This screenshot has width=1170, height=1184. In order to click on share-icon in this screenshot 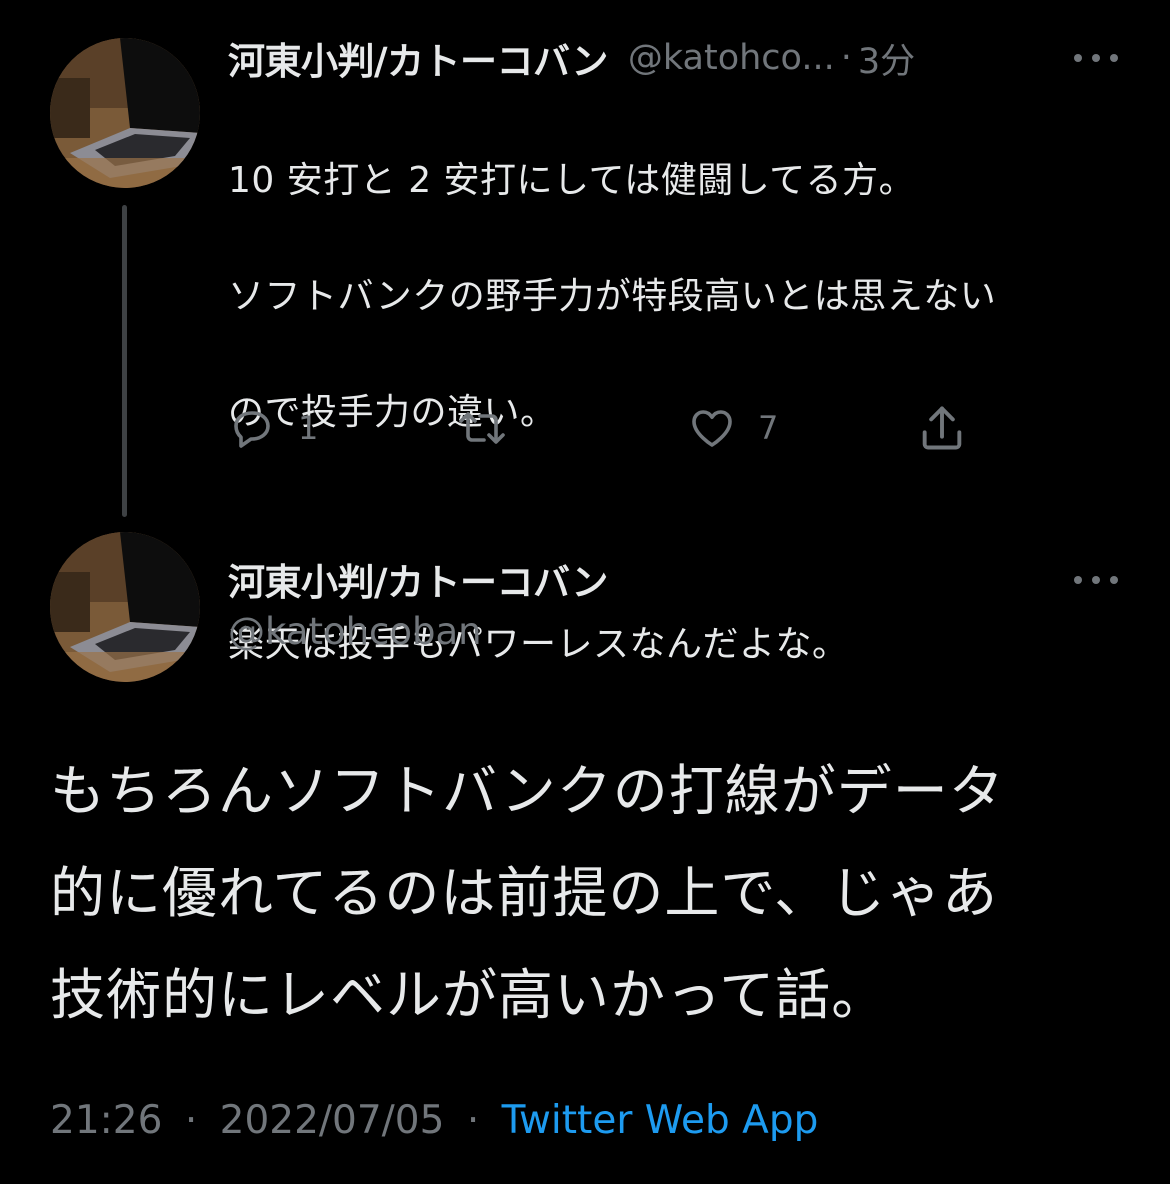, I will do `click(942, 428)`.